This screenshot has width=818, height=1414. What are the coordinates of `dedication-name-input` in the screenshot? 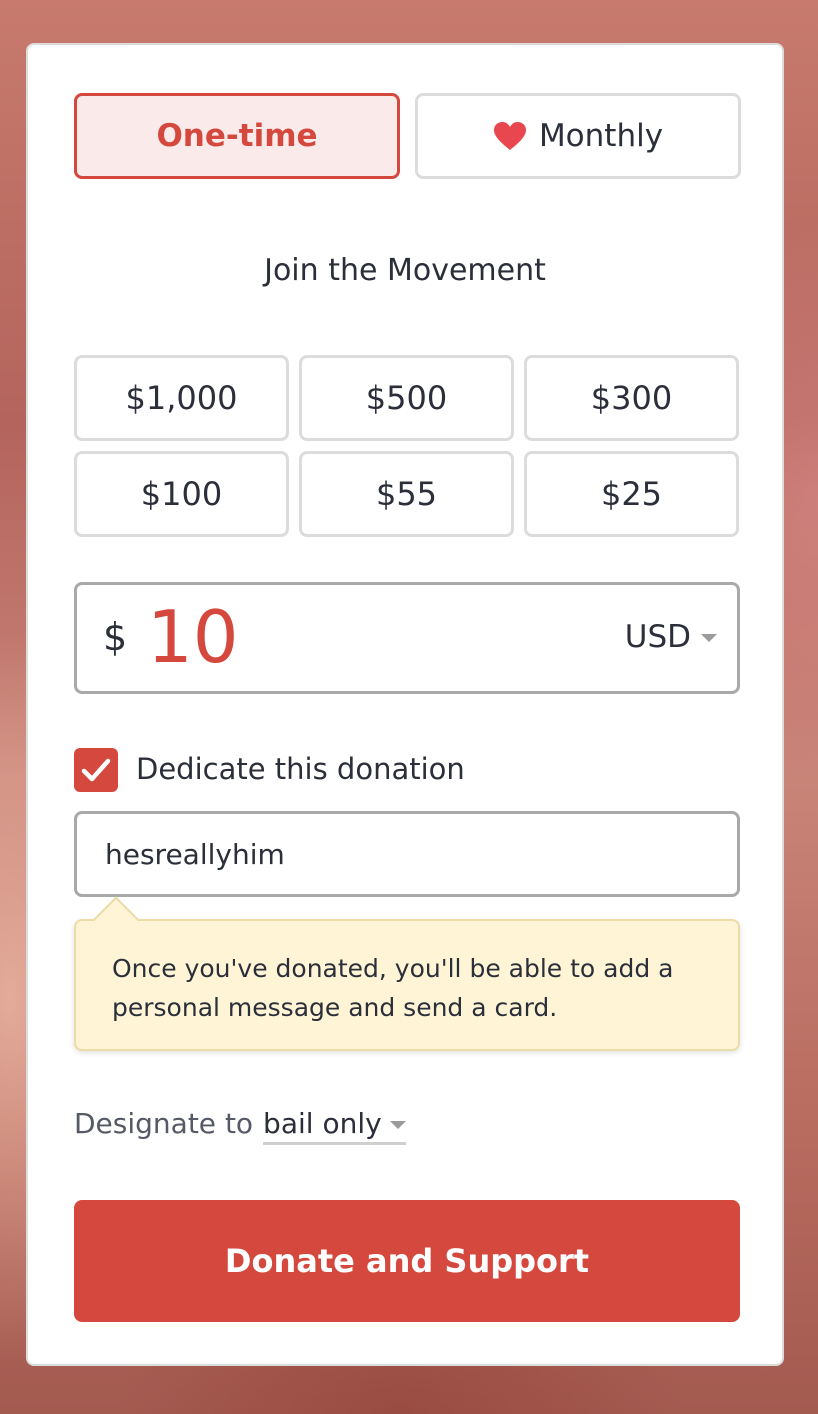 It's located at (407, 854).